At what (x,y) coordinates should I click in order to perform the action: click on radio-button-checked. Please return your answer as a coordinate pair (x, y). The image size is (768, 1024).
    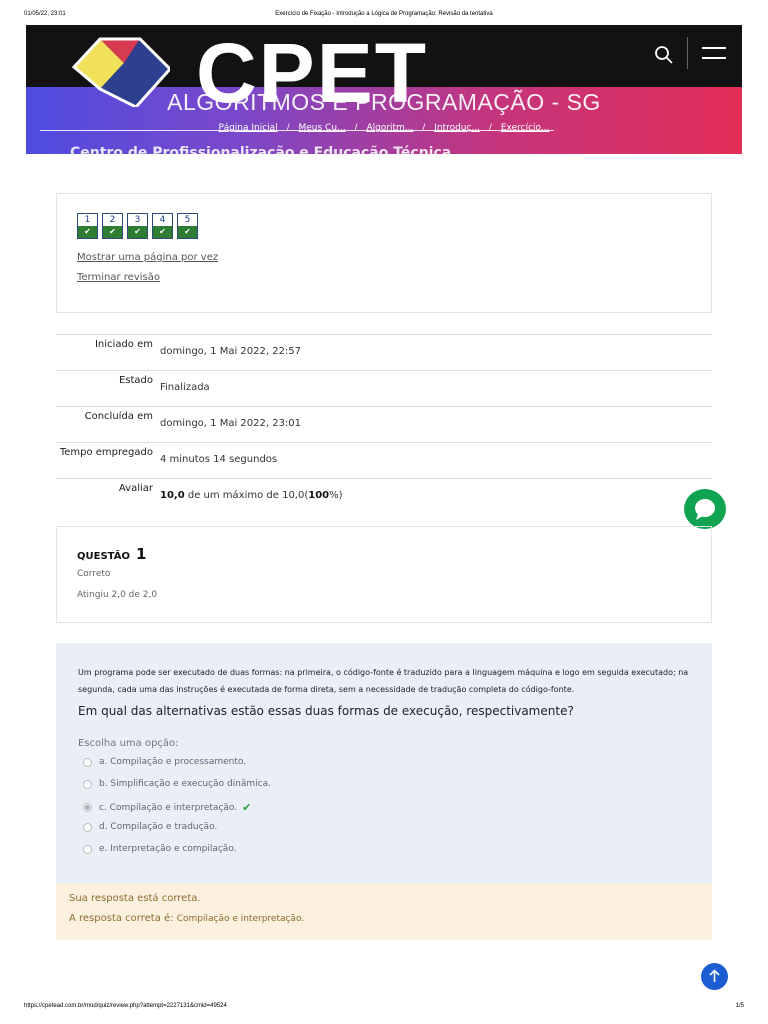
    Looking at the image, I should click on (87, 807).